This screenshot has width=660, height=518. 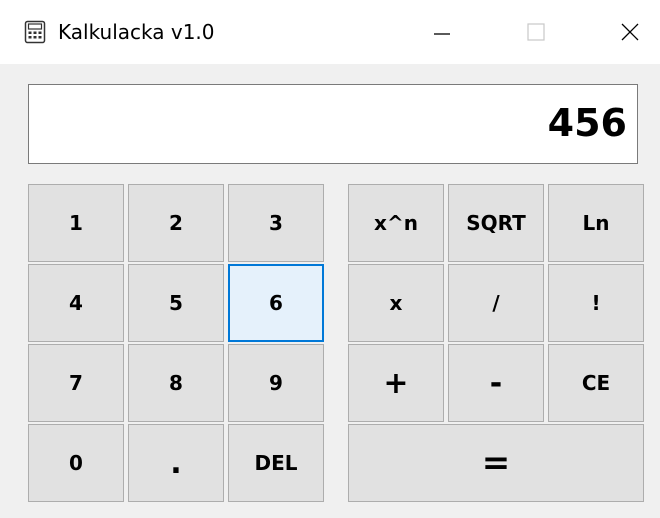 I want to click on clear-entry-button: CE, so click(x=596, y=383).